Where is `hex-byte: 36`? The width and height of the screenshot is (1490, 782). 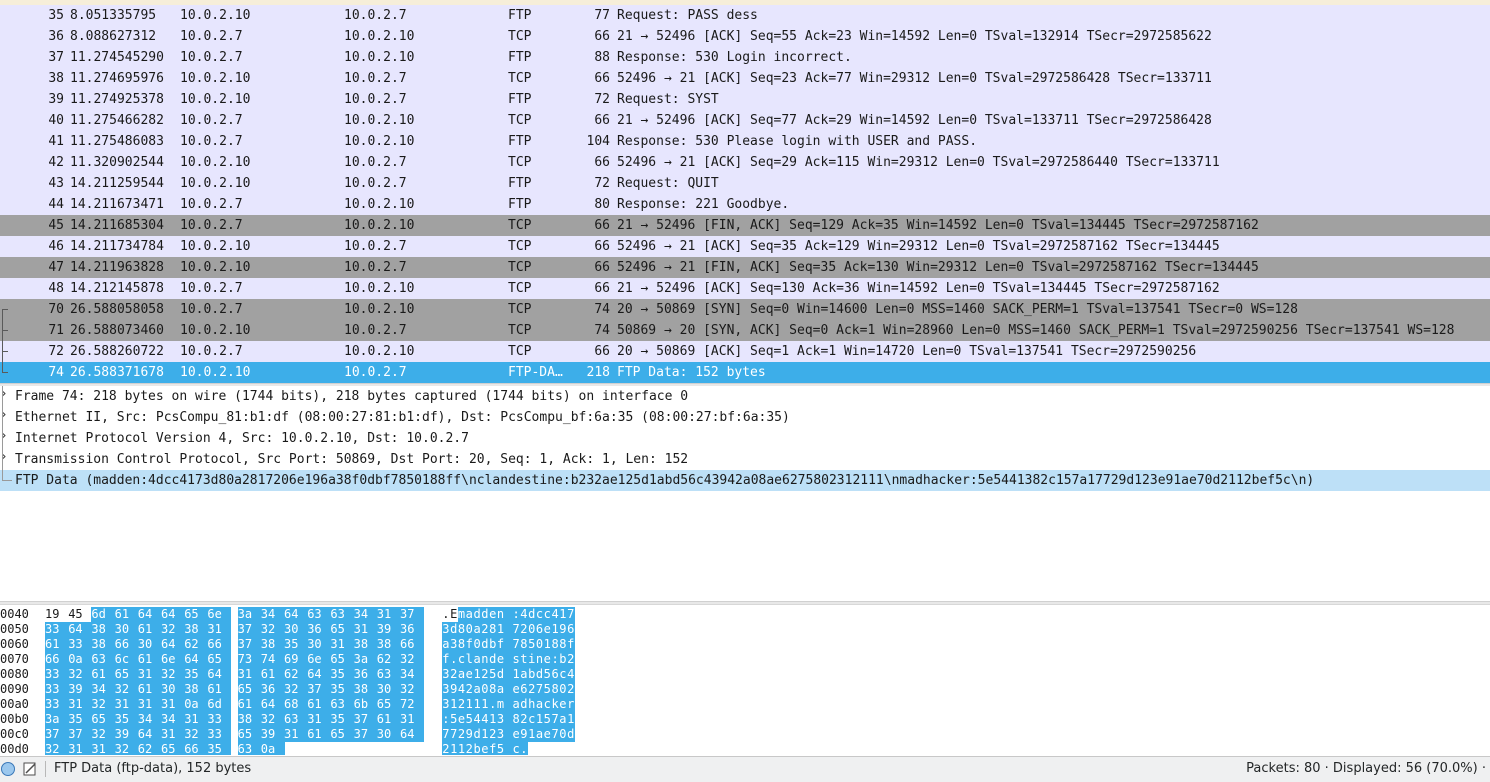 hex-byte: 36 is located at coordinates (272, 689).